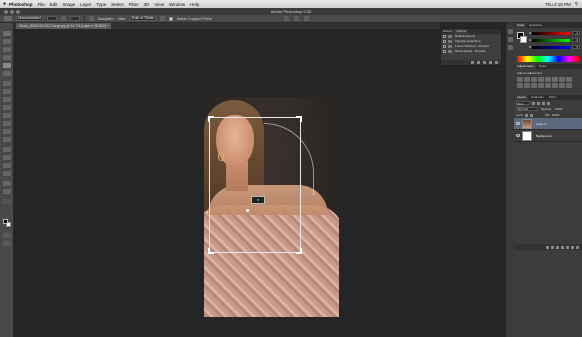  Describe the element at coordinates (510, 39) in the screenshot. I see `actions-panel-icon` at that location.